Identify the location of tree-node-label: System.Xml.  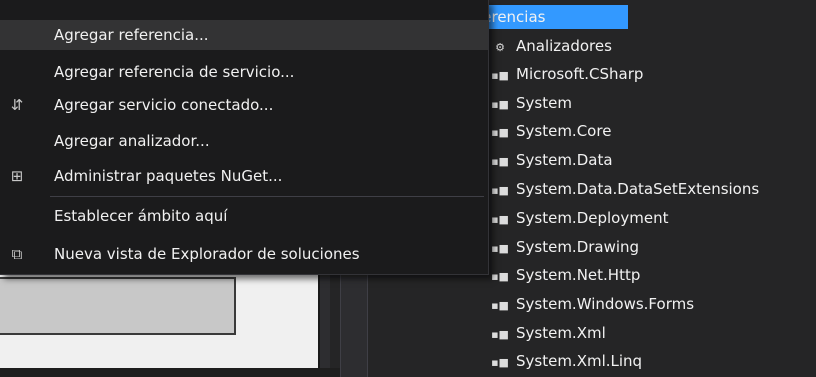
(561, 333).